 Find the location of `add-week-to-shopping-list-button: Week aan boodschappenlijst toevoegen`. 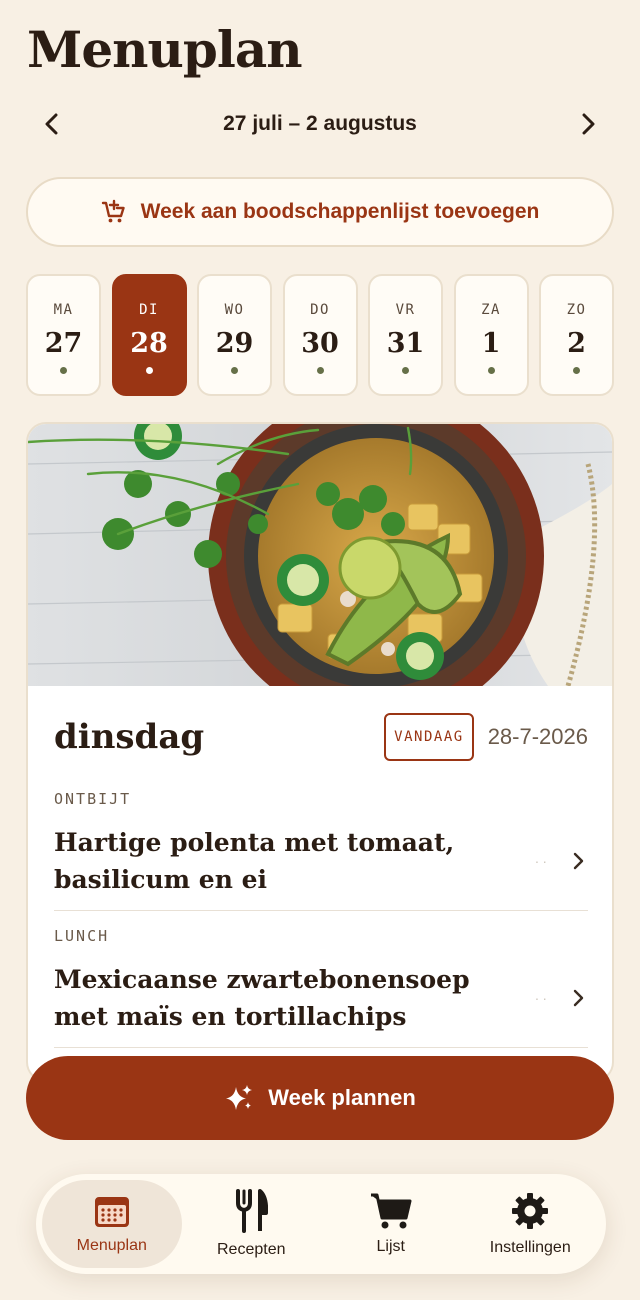

add-week-to-shopping-list-button: Week aan boodschappenlijst toevoegen is located at coordinates (320, 212).